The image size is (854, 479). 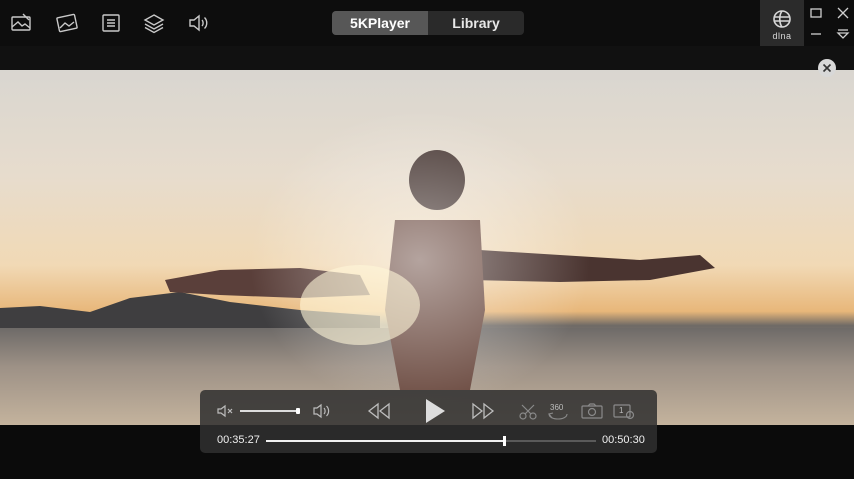 I want to click on seek-bar-progress, so click(x=385, y=441).